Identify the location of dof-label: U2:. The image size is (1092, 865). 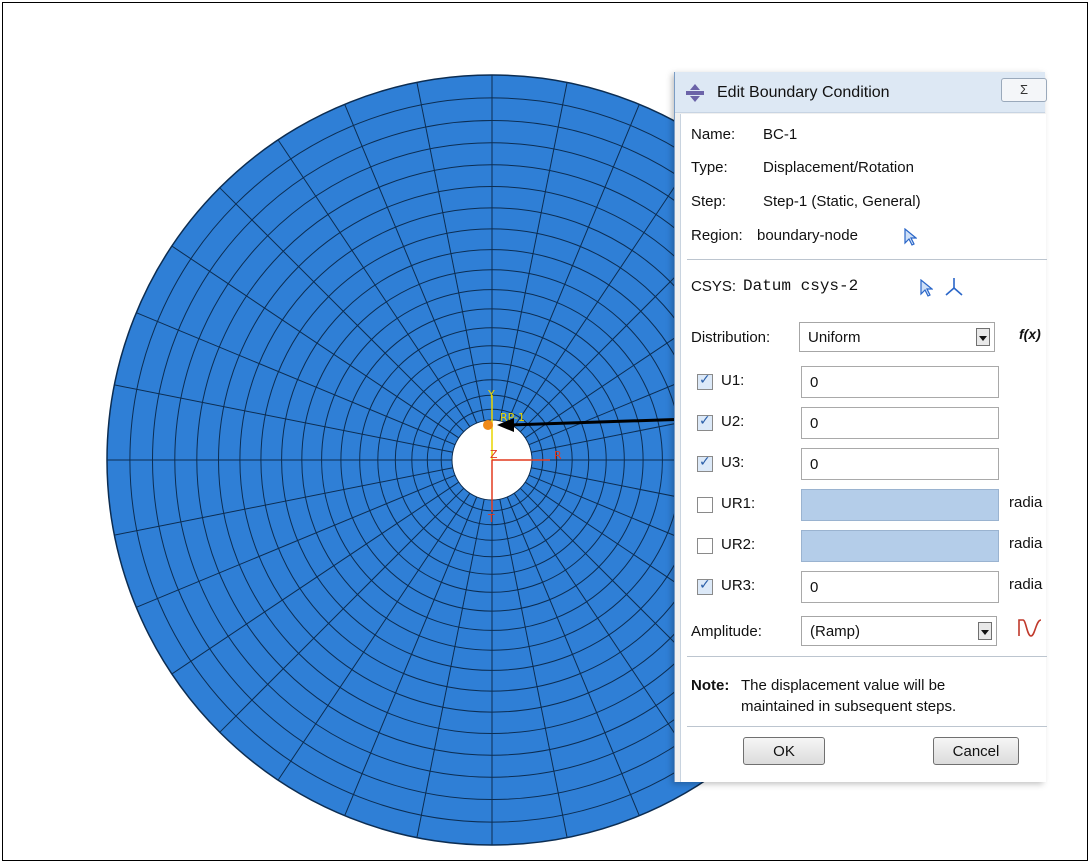
(733, 421).